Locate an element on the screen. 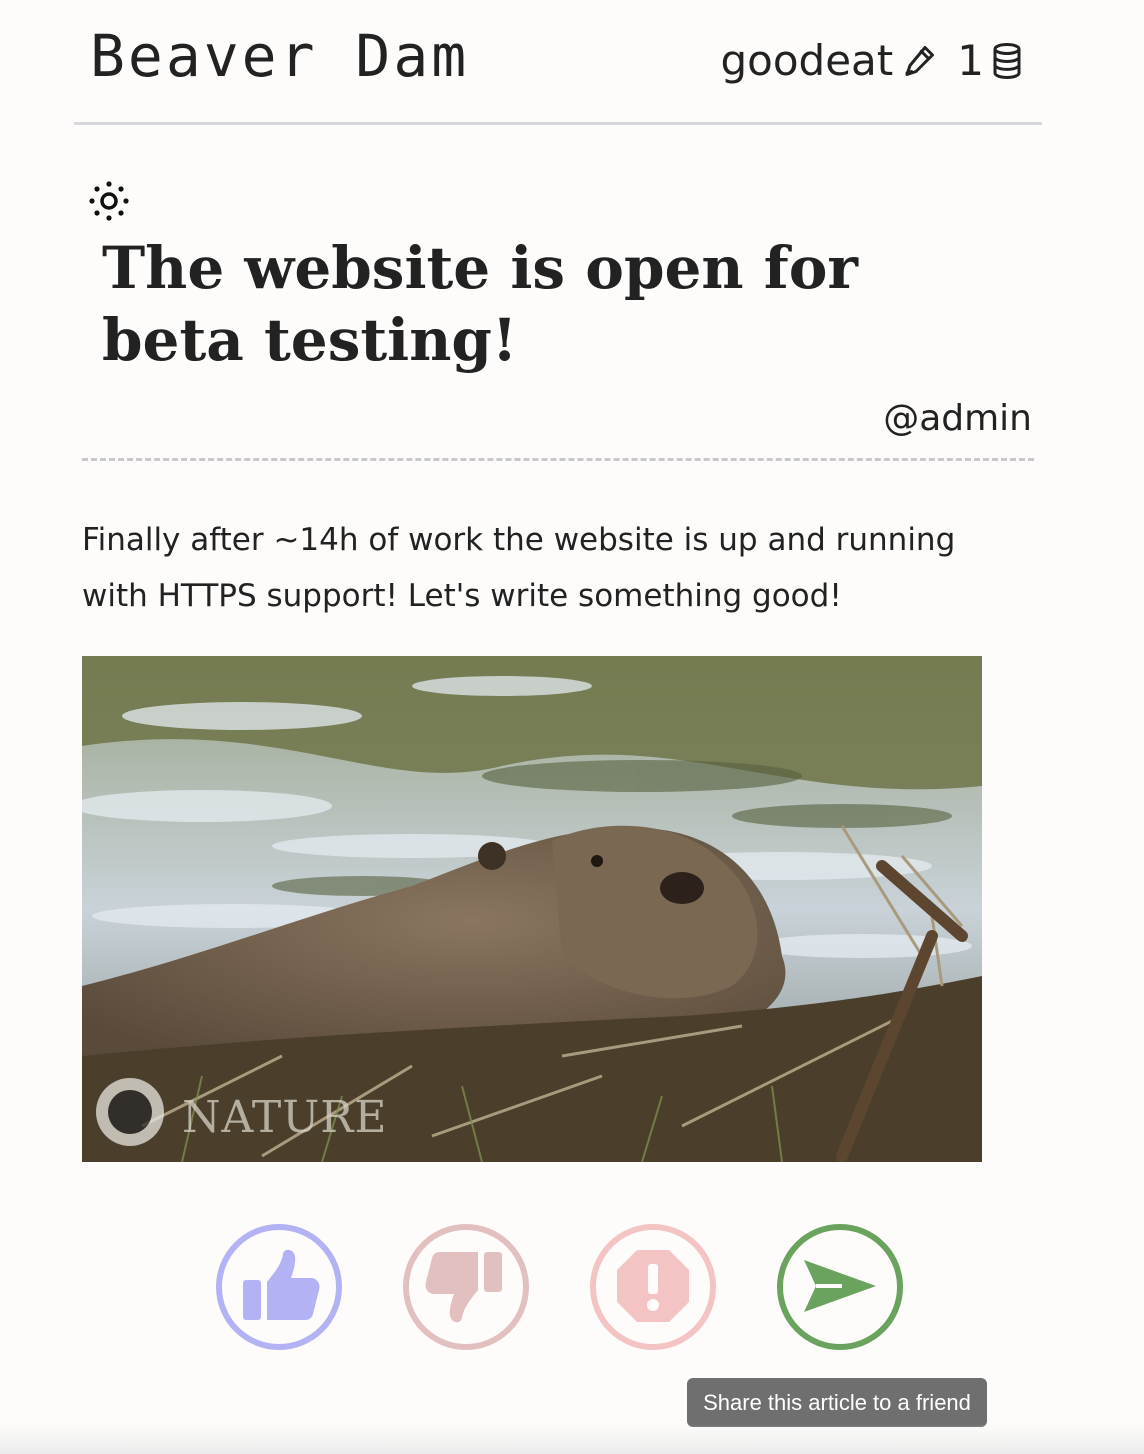 The image size is (1144, 1454). dislike-button is located at coordinates (466, 1287).